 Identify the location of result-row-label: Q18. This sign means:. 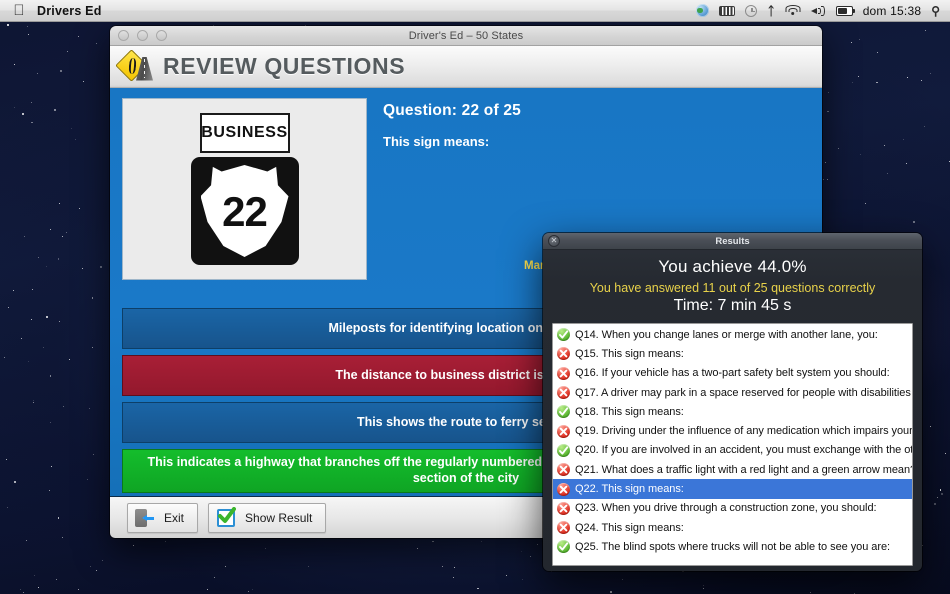
(629, 411).